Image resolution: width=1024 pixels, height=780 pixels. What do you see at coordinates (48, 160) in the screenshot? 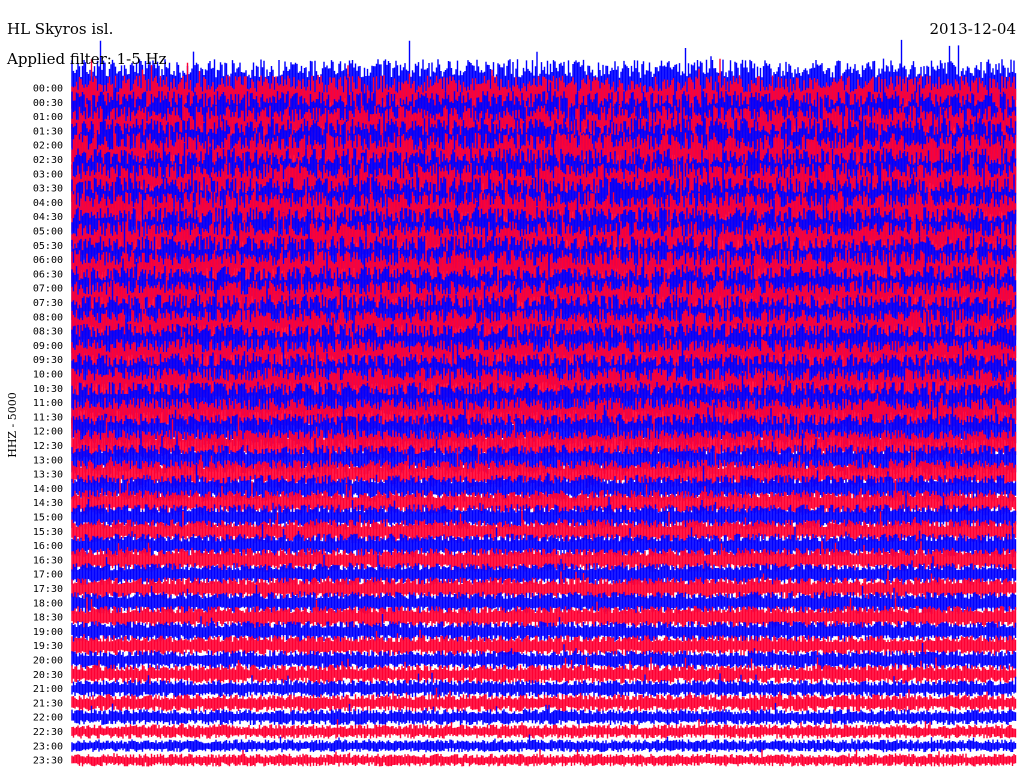
I see `row-time-label: 02:30` at bounding box center [48, 160].